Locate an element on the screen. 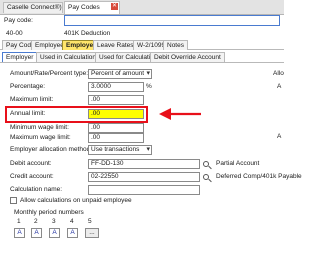  period-number-1: 1 is located at coordinates (19, 221).